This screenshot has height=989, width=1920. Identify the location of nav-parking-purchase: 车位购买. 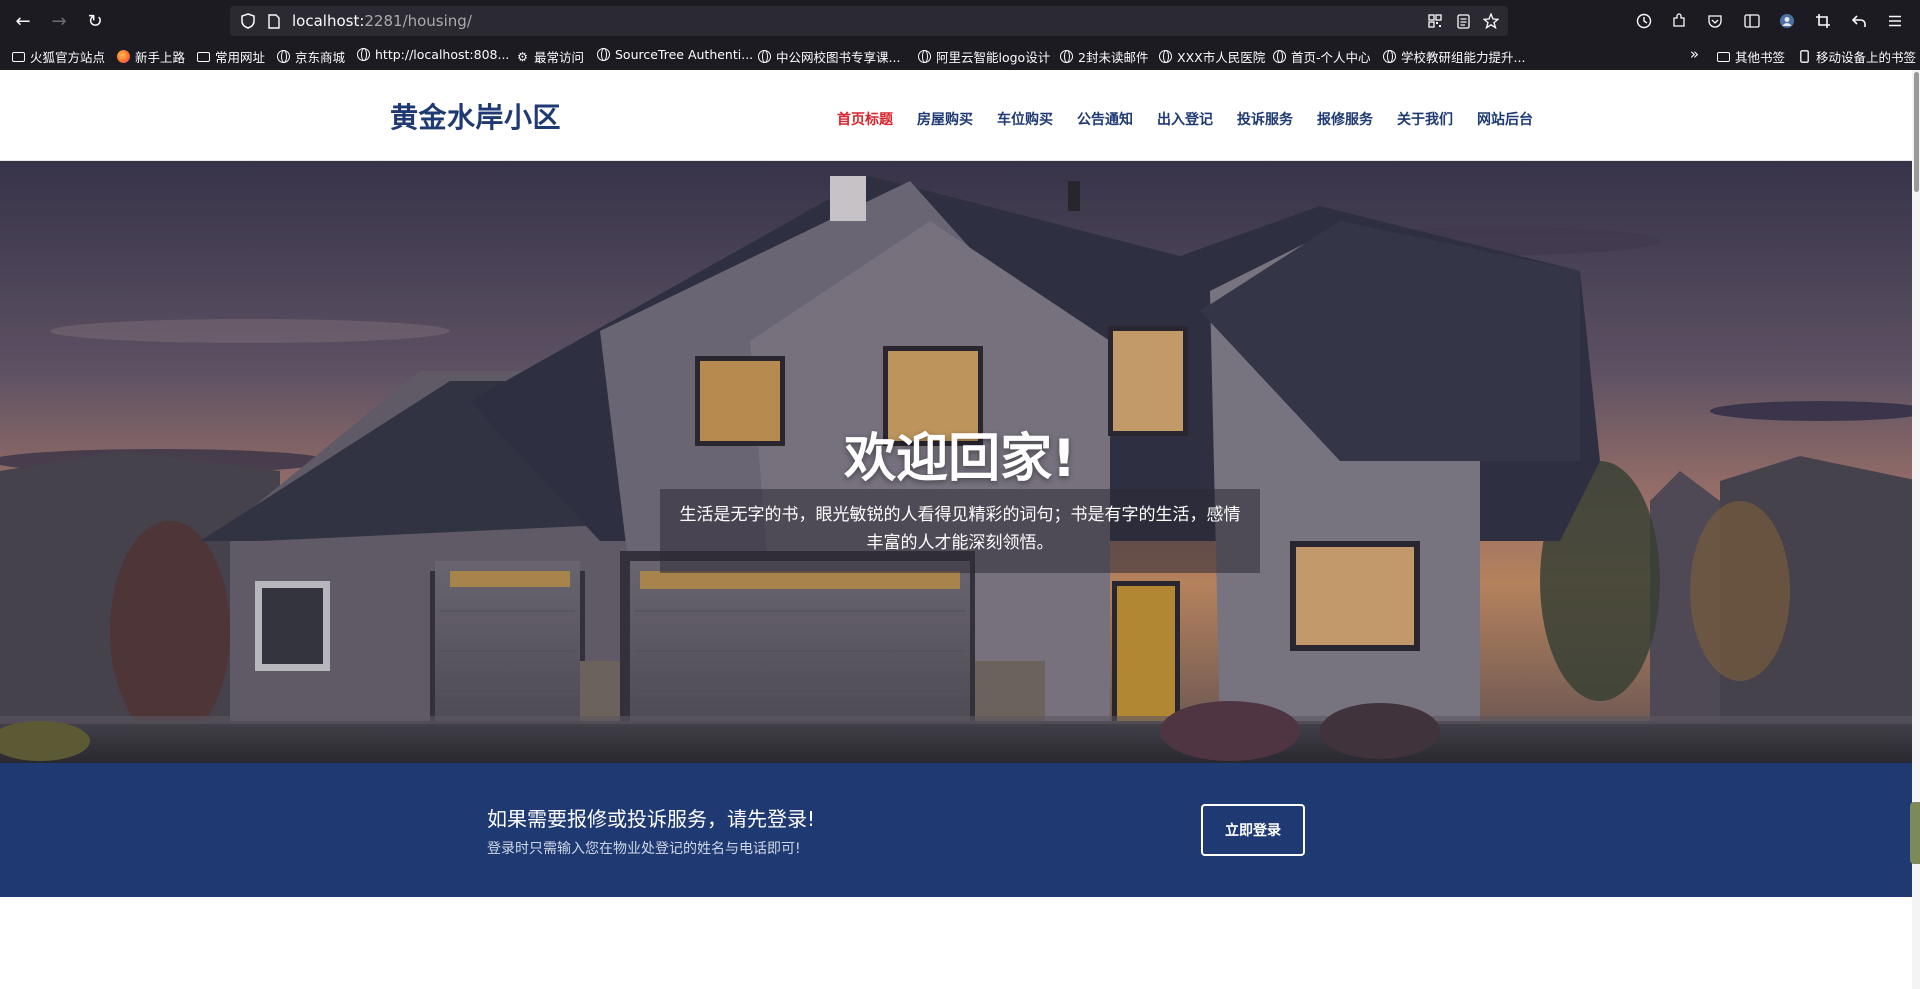
(1025, 119).